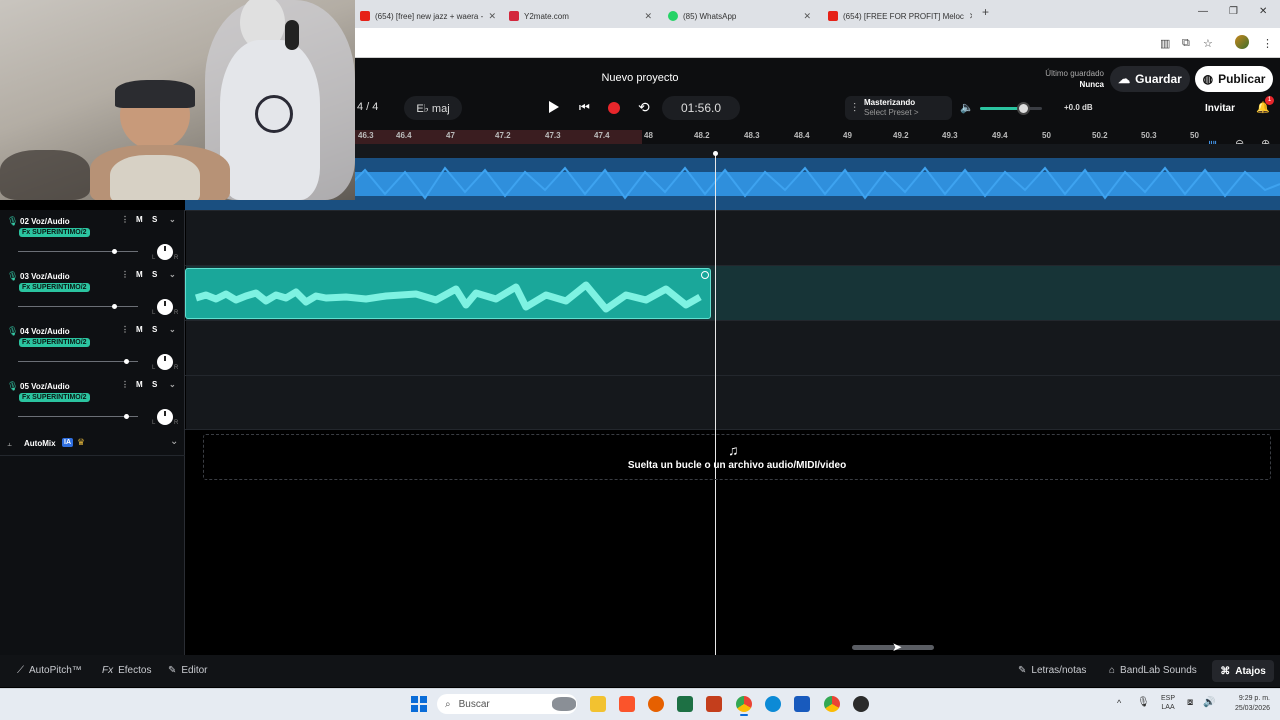 The width and height of the screenshot is (1280, 720). What do you see at coordinates (1267, 43) in the screenshot?
I see `menu-icon: ⋮` at bounding box center [1267, 43].